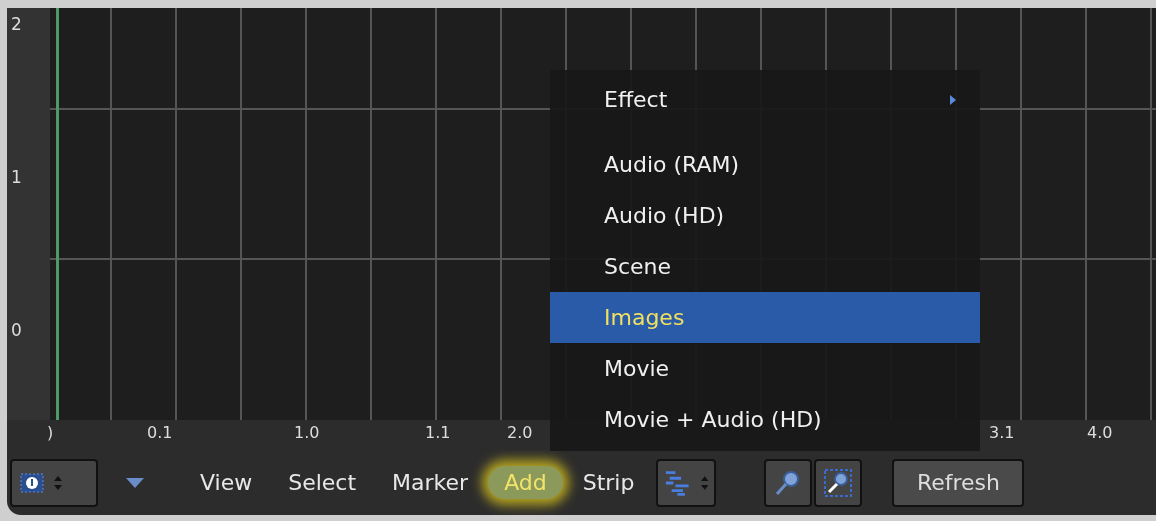 The image size is (1156, 521). What do you see at coordinates (765, 266) in the screenshot?
I see `menu-item: Scene` at bounding box center [765, 266].